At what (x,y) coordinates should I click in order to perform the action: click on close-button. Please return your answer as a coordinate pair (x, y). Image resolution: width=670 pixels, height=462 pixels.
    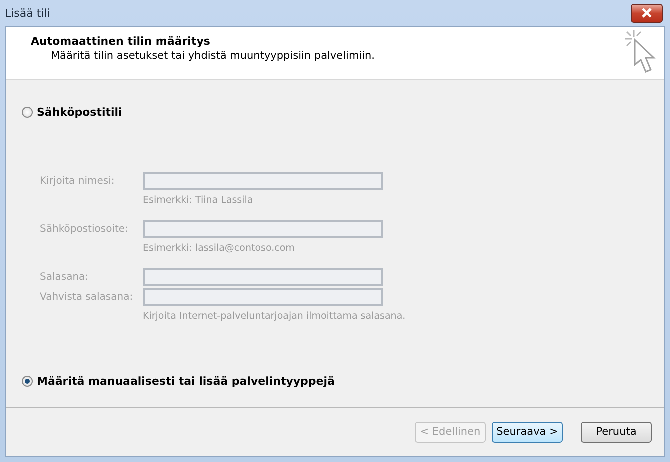
    Looking at the image, I should click on (647, 13).